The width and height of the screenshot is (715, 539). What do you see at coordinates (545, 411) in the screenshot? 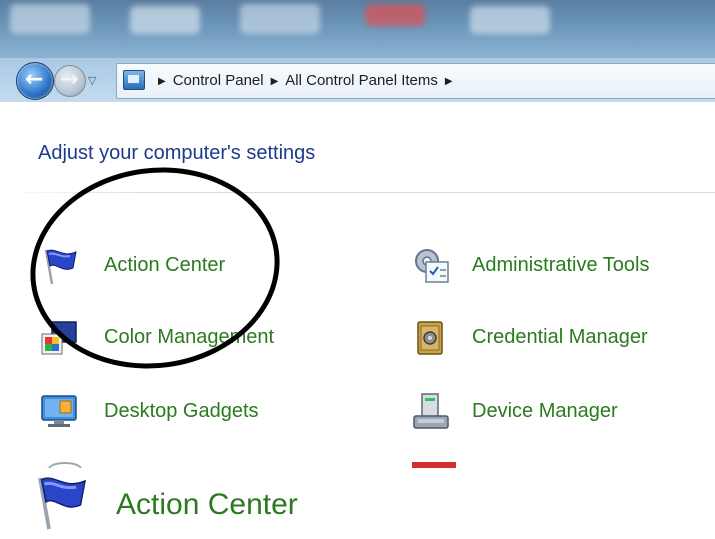
I see `item-label: Device Manager` at bounding box center [545, 411].